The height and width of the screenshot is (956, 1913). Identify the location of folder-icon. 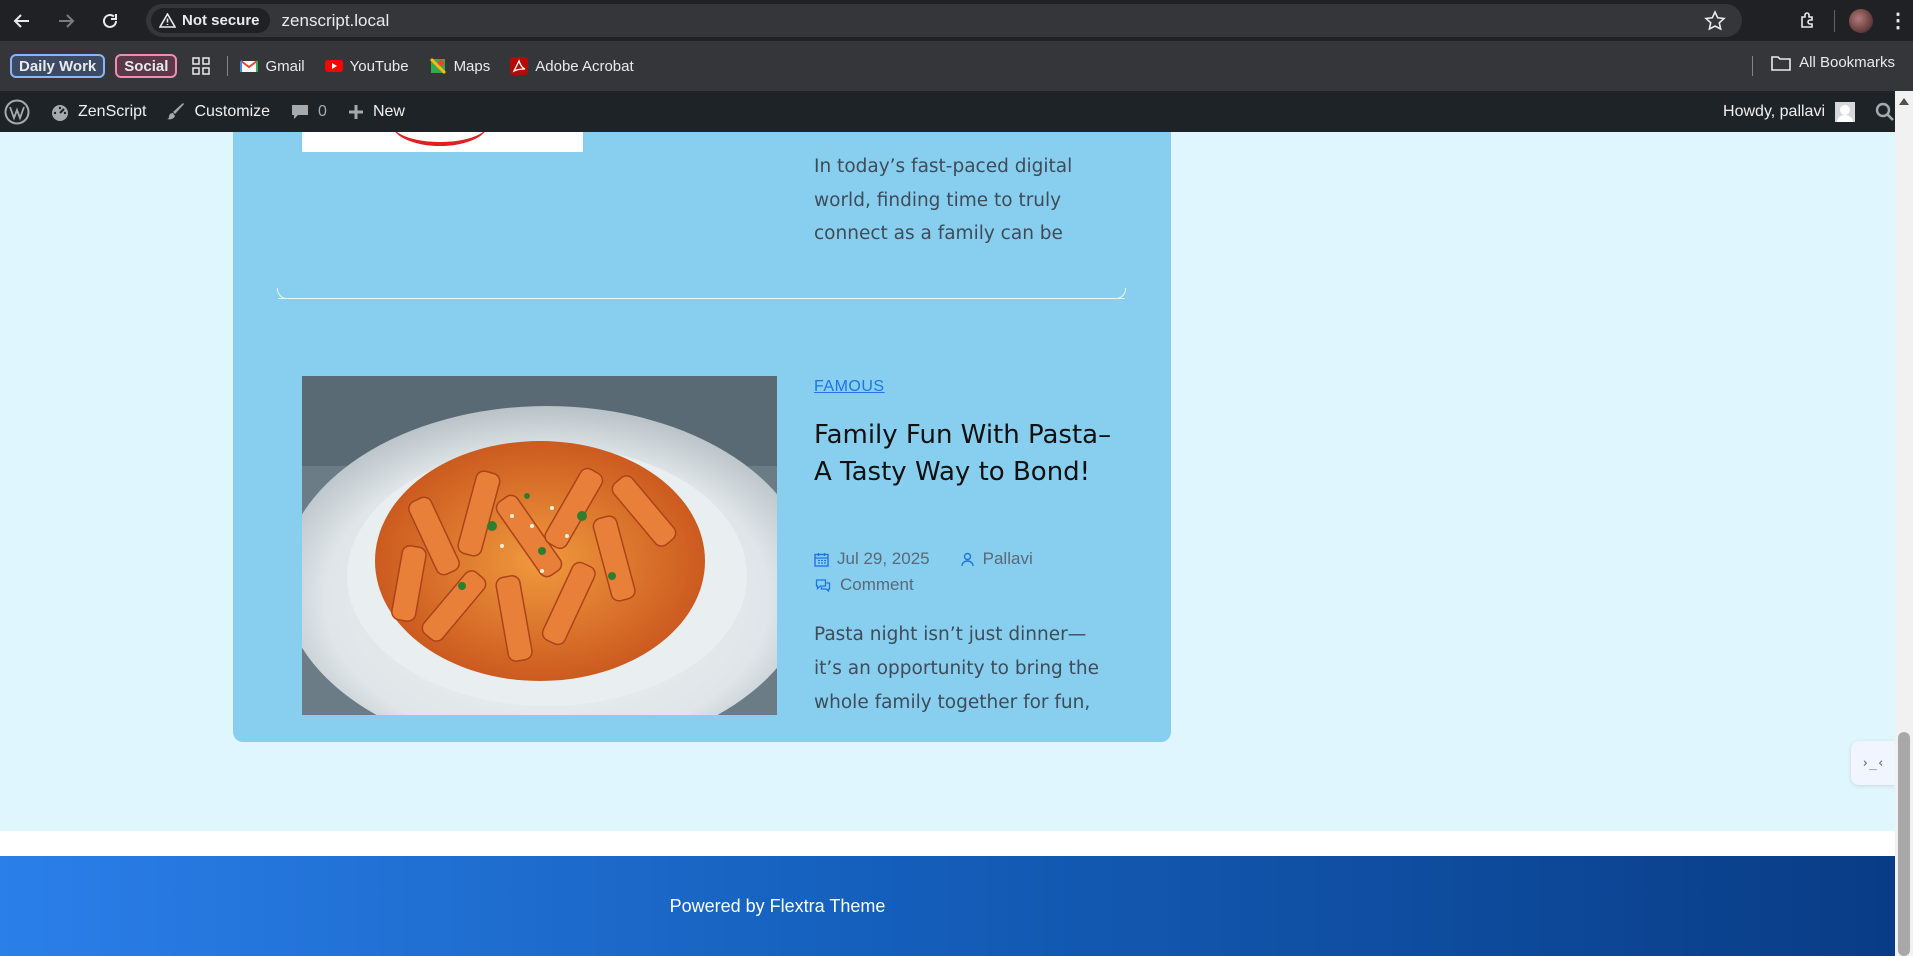
(1781, 63).